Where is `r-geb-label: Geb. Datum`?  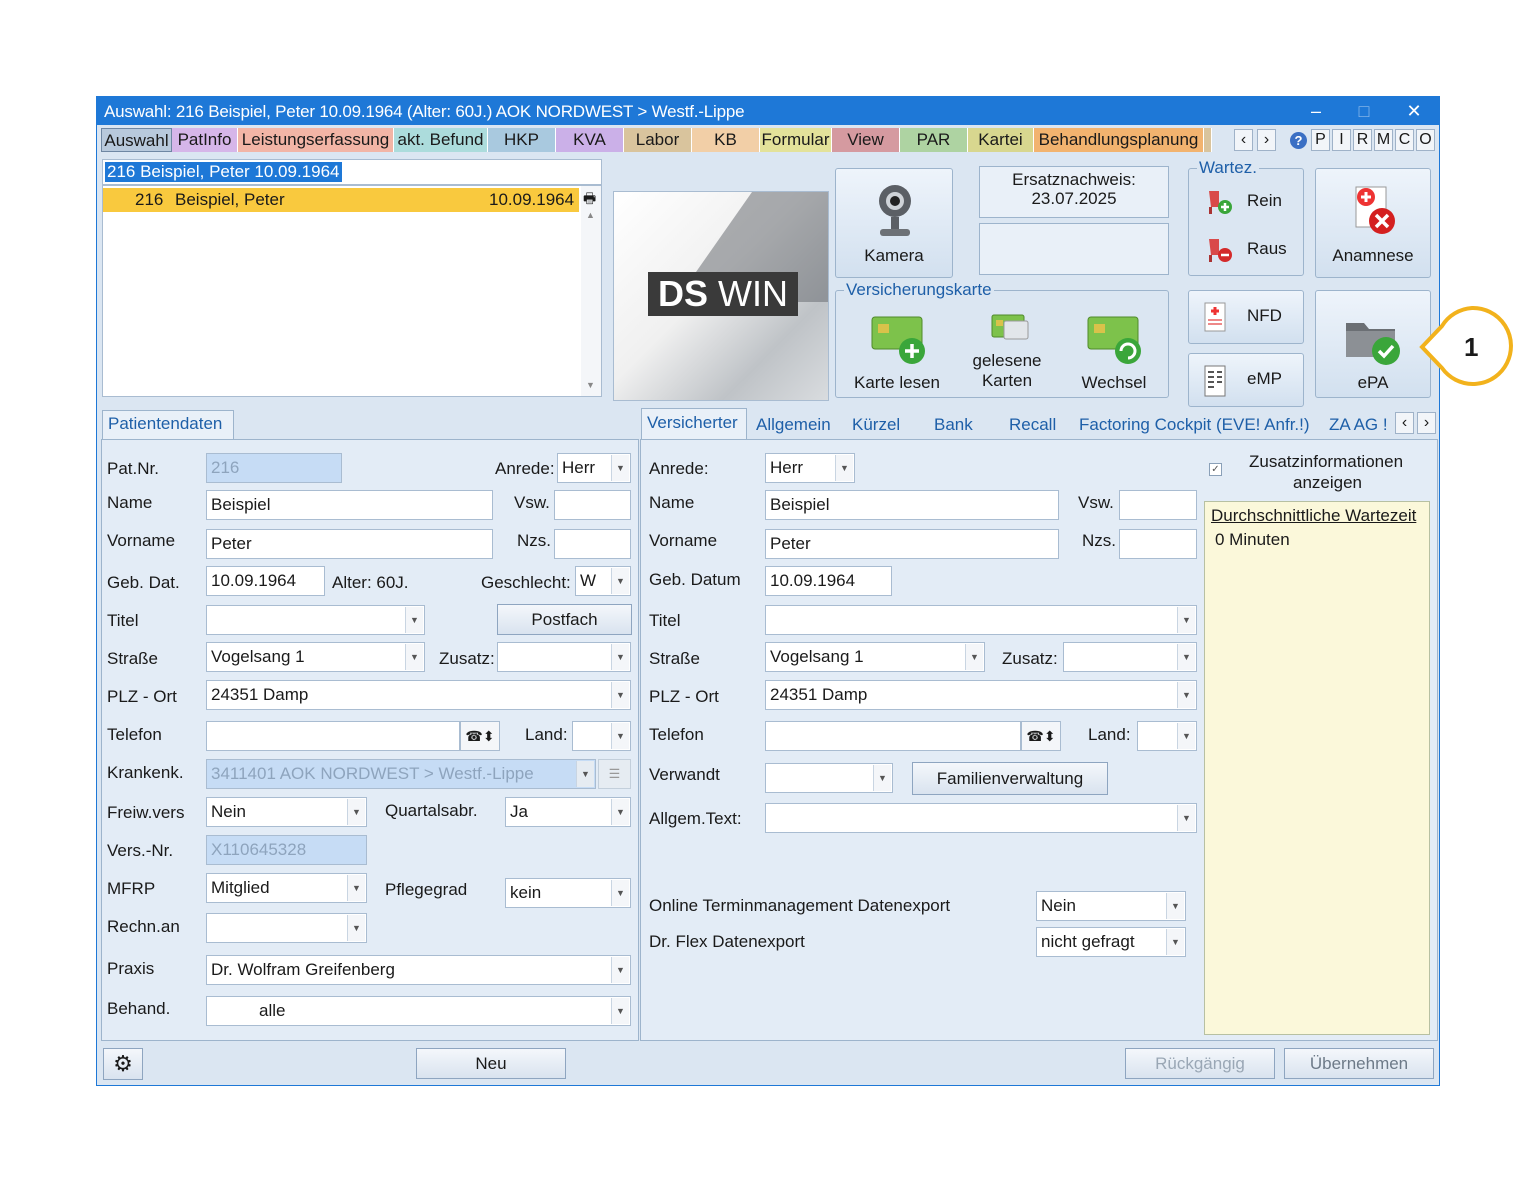
r-geb-label: Geb. Datum is located at coordinates (695, 579).